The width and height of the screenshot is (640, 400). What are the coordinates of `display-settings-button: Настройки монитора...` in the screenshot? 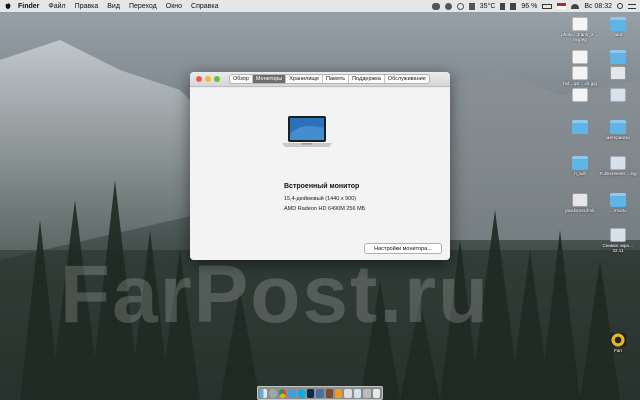 It's located at (403, 248).